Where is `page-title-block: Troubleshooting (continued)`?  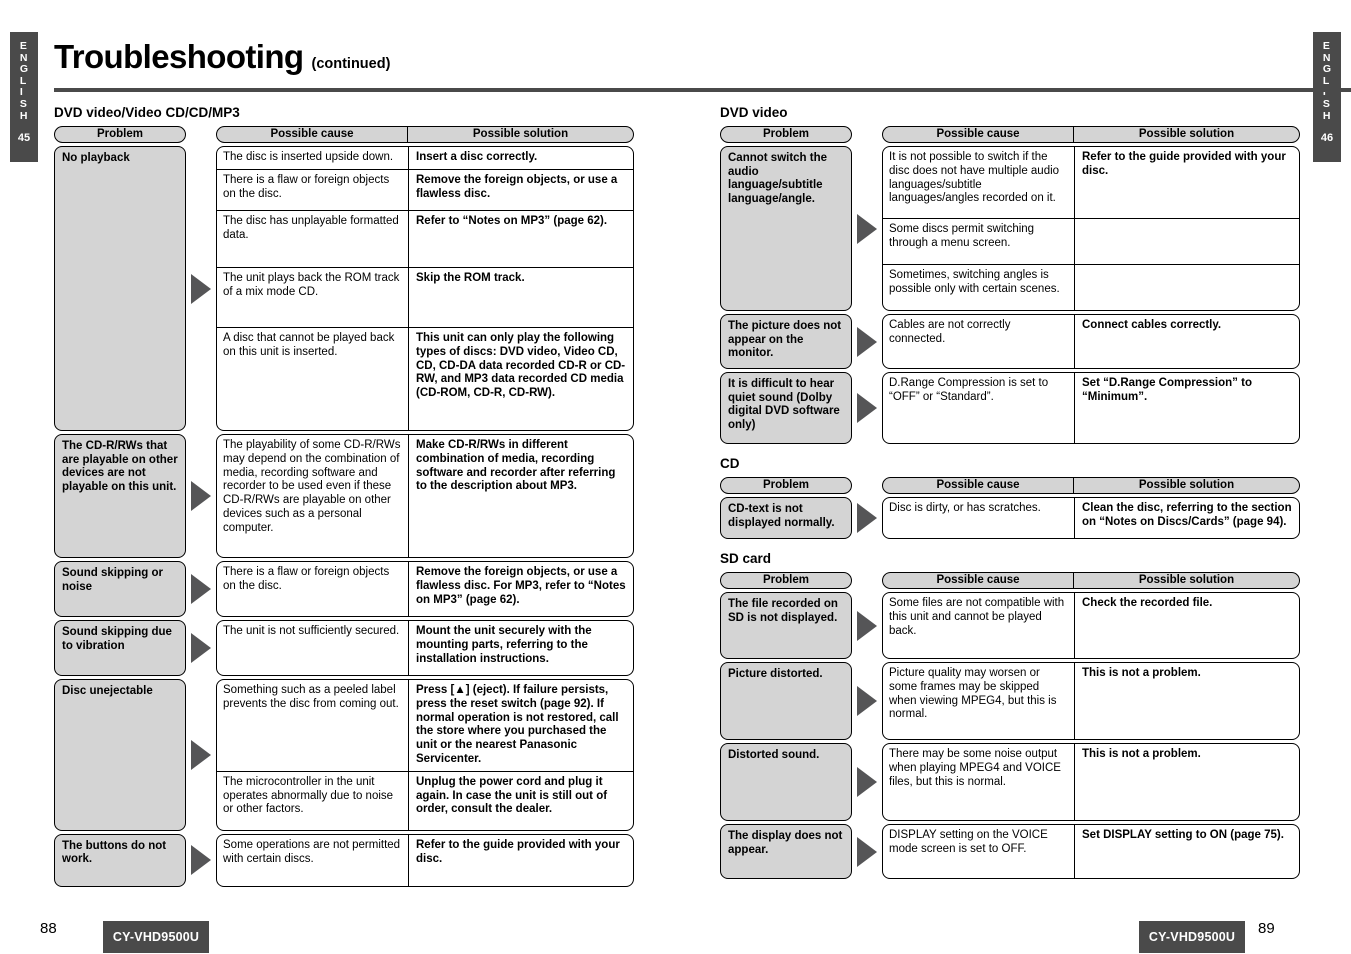
page-title-block: Troubleshooting (continued) is located at coordinates (222, 57).